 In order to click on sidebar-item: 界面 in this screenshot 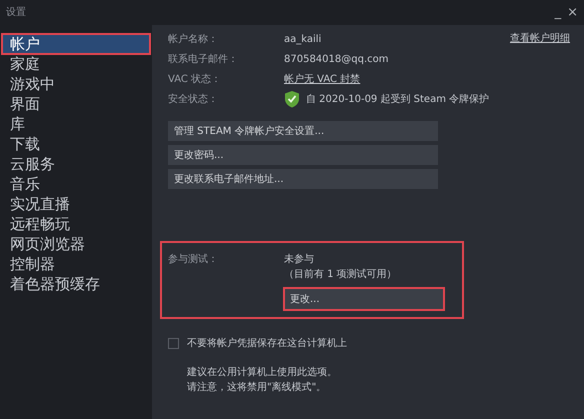, I will do `click(76, 104)`.